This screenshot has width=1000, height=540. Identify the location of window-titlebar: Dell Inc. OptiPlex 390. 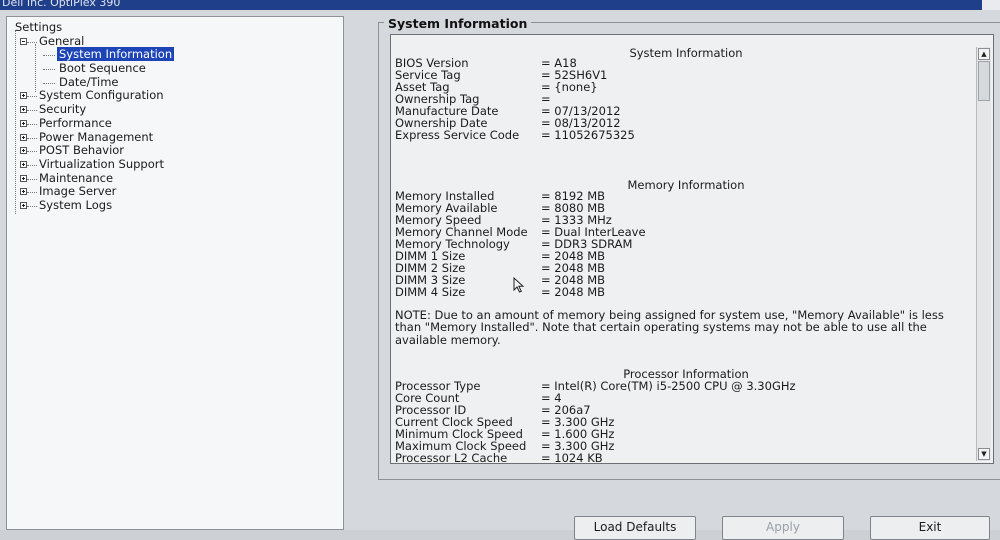
(500, 5).